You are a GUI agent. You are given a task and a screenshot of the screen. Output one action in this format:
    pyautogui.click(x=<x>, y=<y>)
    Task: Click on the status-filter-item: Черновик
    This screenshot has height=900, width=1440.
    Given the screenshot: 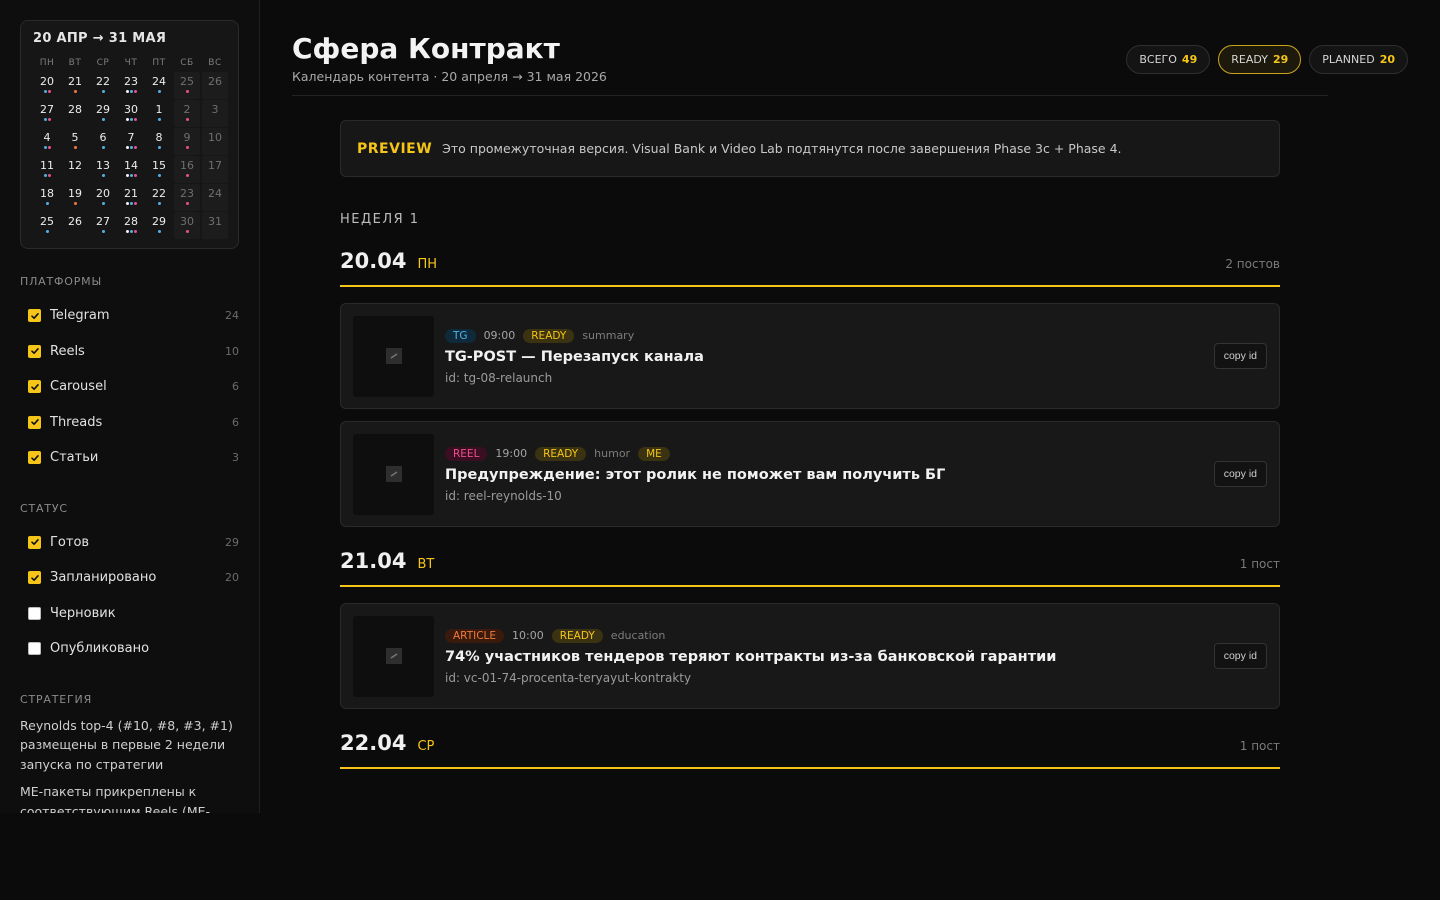 What is the action you would take?
    pyautogui.click(x=129, y=614)
    